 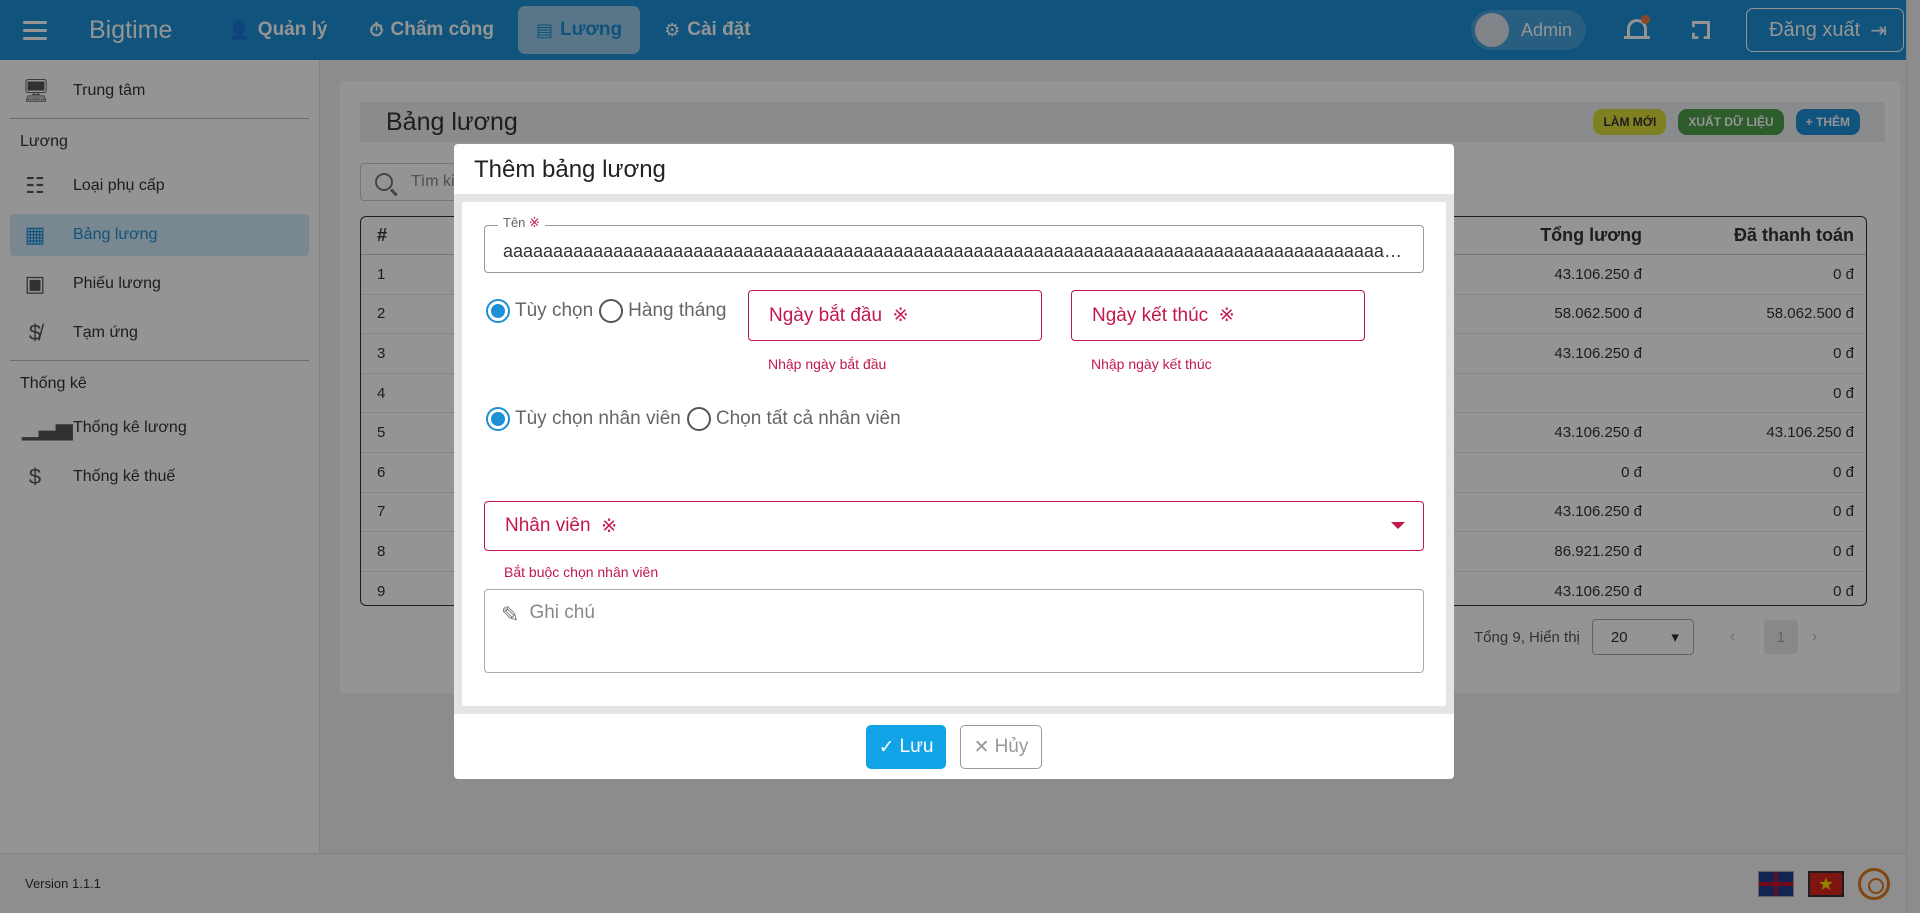 What do you see at coordinates (826, 315) in the screenshot?
I see `start-date-label: Ngày bắt đầu` at bounding box center [826, 315].